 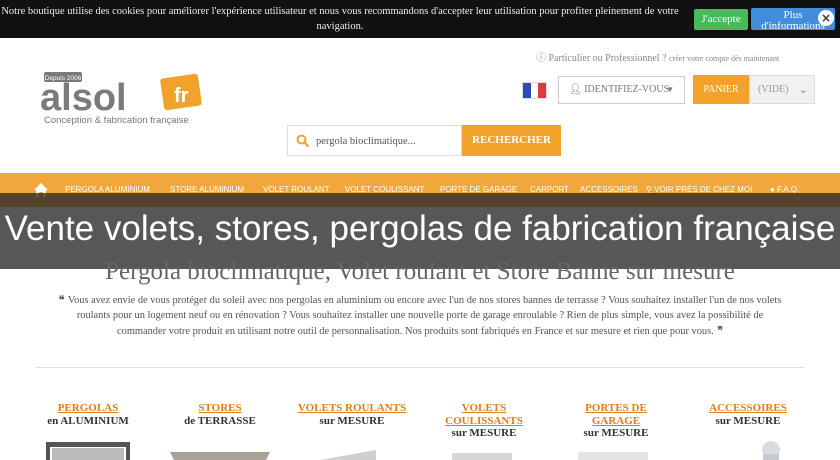 I want to click on close-icon: ×, so click(x=826, y=18).